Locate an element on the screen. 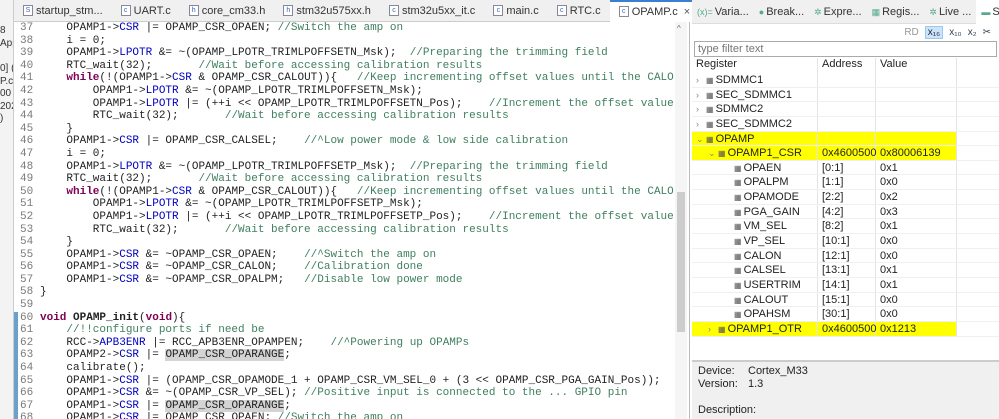 Image resolution: width=999 pixels, height=419 pixels. tab-core-cm33-h: h core_cm33.h is located at coordinates (227, 11).